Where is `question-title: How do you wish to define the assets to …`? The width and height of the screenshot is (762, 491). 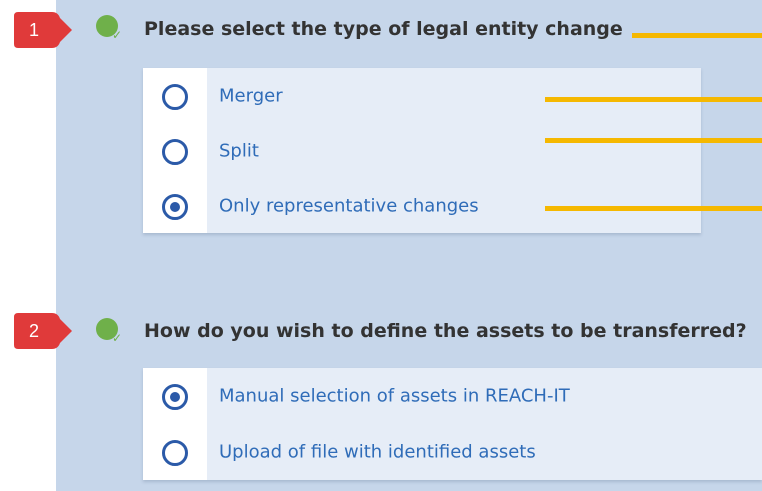 question-title: How do you wish to define the assets to … is located at coordinates (445, 331).